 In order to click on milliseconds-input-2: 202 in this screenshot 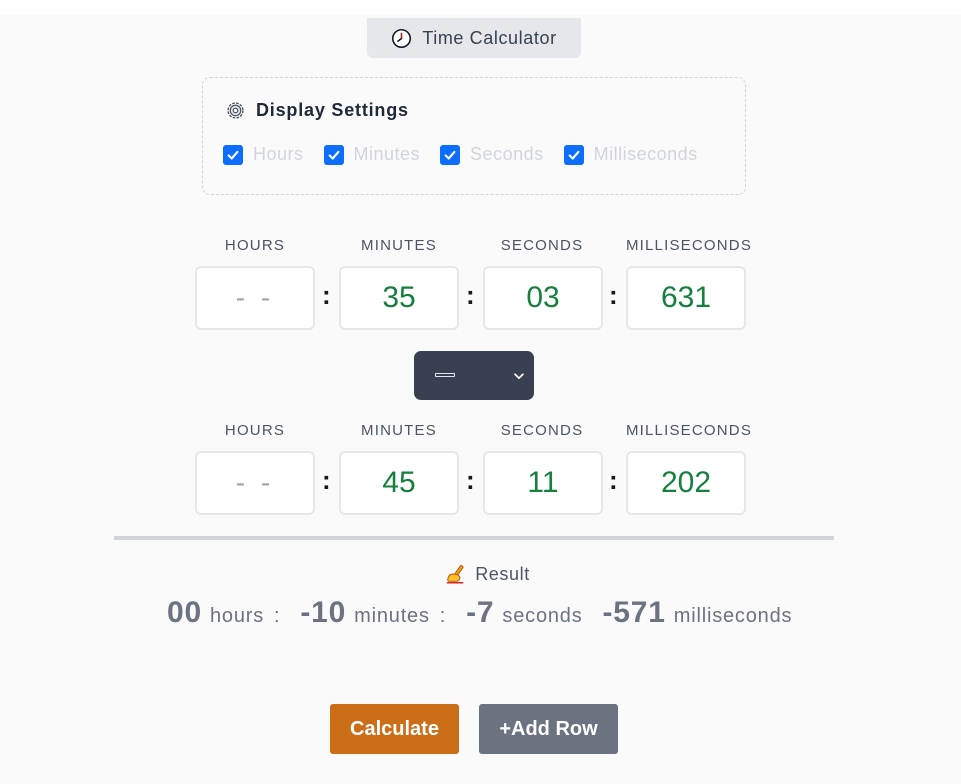, I will do `click(686, 483)`.